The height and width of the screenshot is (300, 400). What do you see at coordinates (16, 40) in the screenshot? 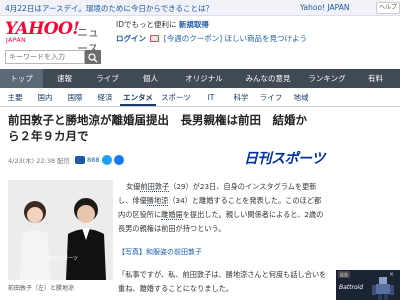
I see `logo-sub: JAPAN` at bounding box center [16, 40].